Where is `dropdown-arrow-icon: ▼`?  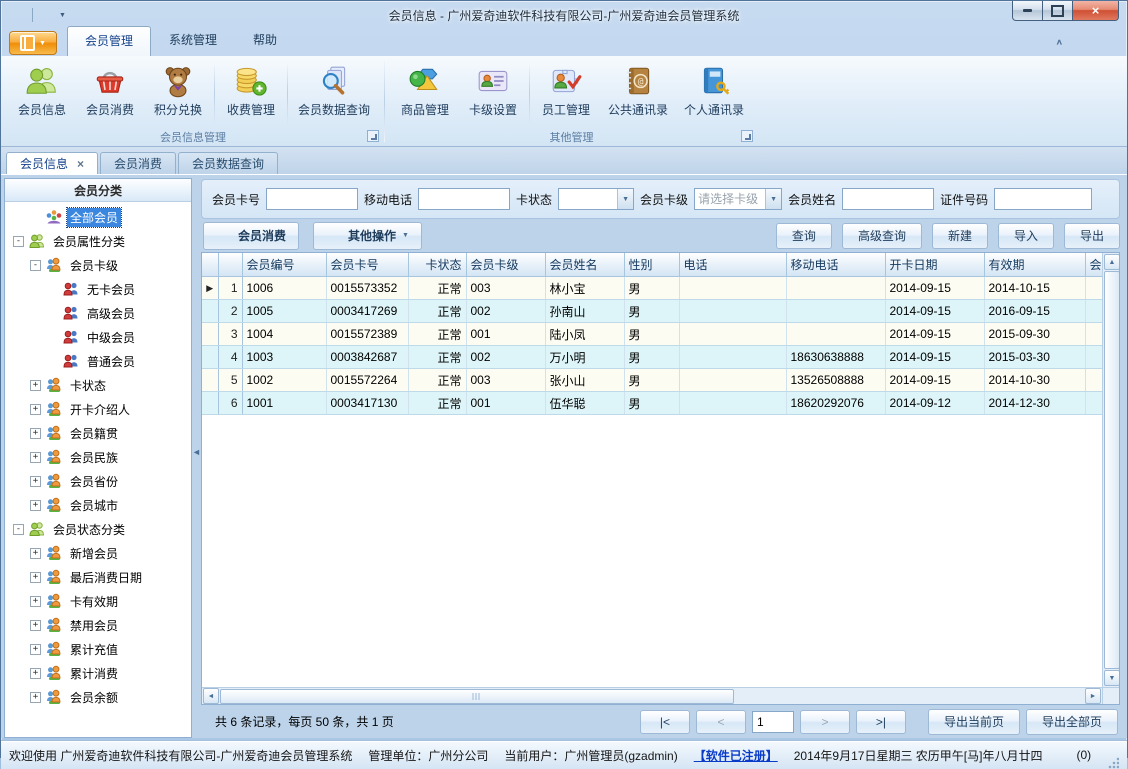 dropdown-arrow-icon: ▼ is located at coordinates (773, 199).